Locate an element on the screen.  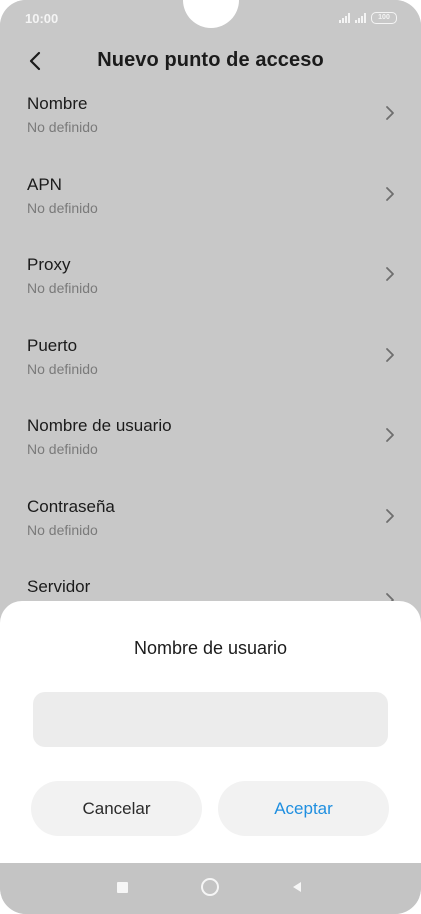
setting-row-proxy: Proxy No definido is located at coordinates (210, 285).